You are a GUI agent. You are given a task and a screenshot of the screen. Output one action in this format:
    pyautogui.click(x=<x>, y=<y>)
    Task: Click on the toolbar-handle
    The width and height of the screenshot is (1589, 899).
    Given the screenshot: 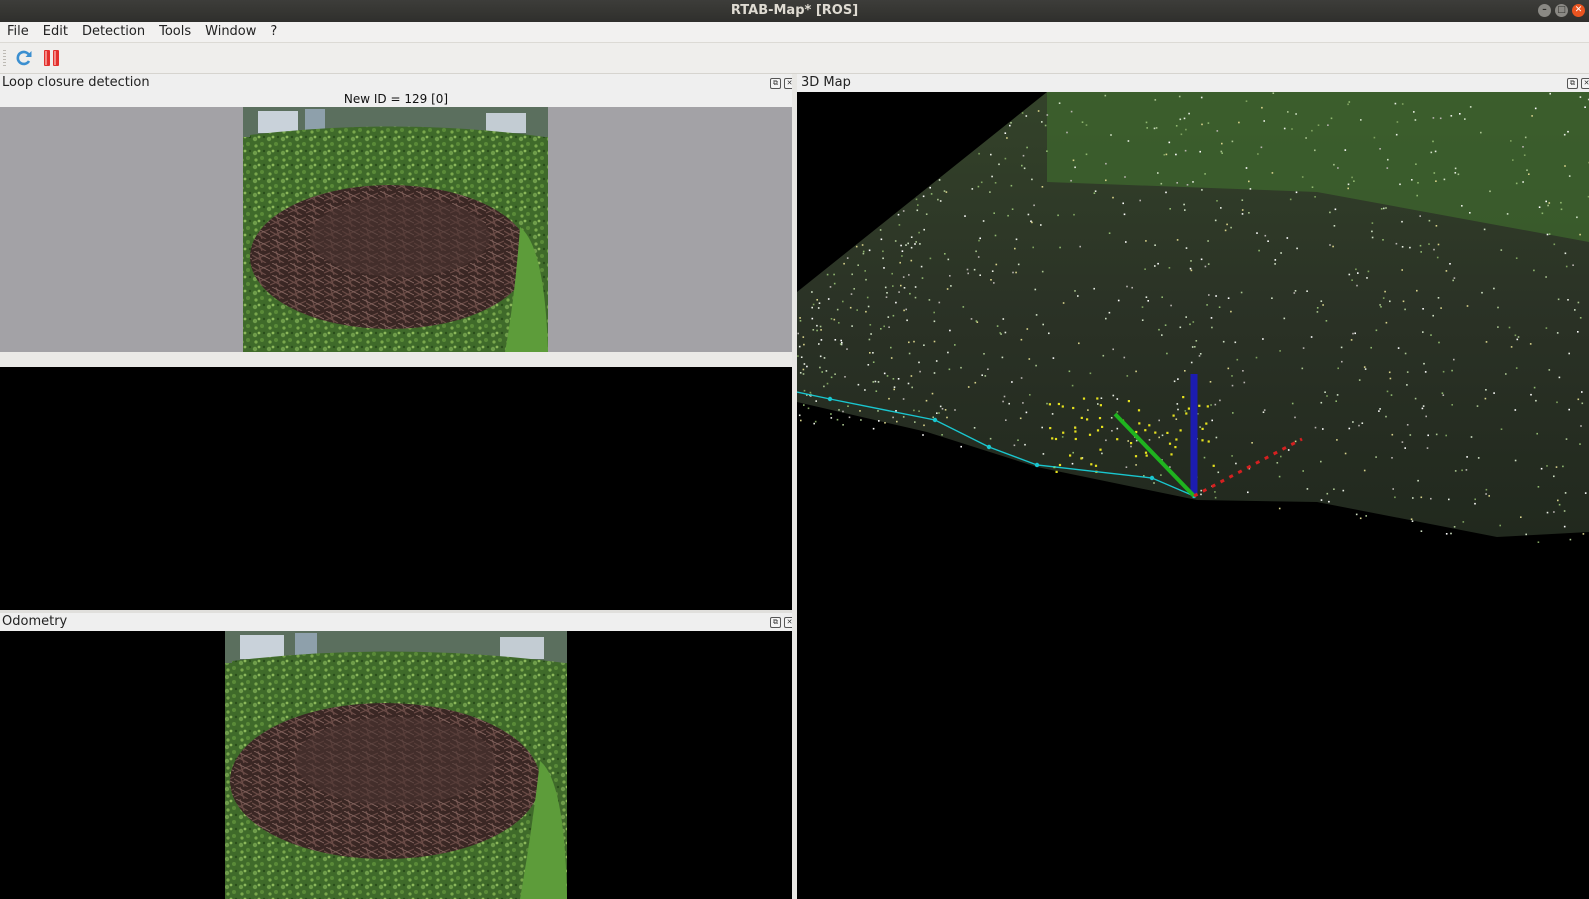 What is the action you would take?
    pyautogui.click(x=4, y=58)
    